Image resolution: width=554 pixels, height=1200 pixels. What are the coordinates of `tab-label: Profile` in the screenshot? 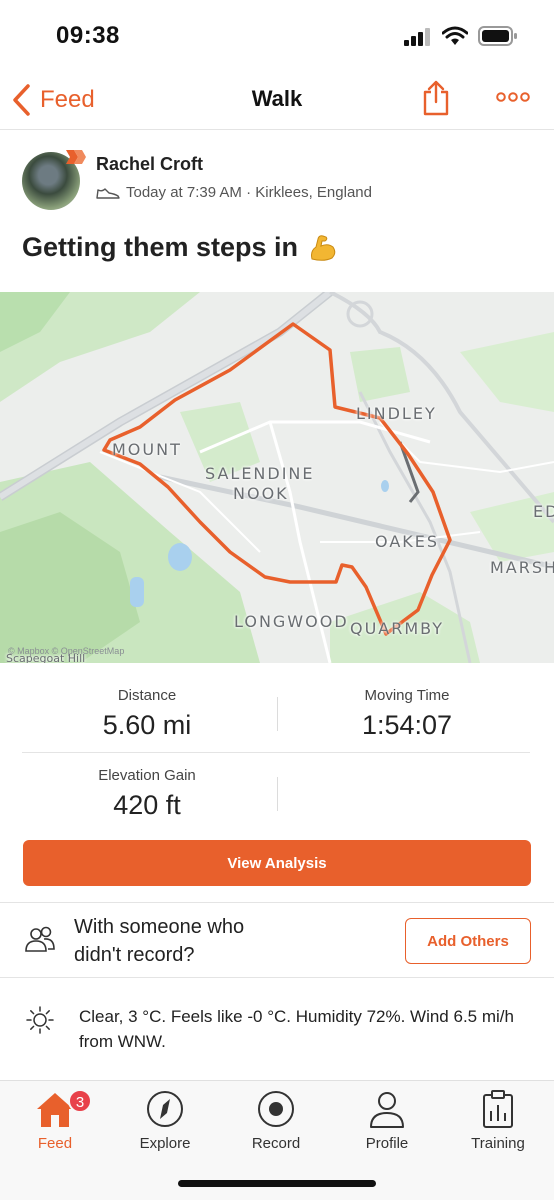 It's located at (387, 1143).